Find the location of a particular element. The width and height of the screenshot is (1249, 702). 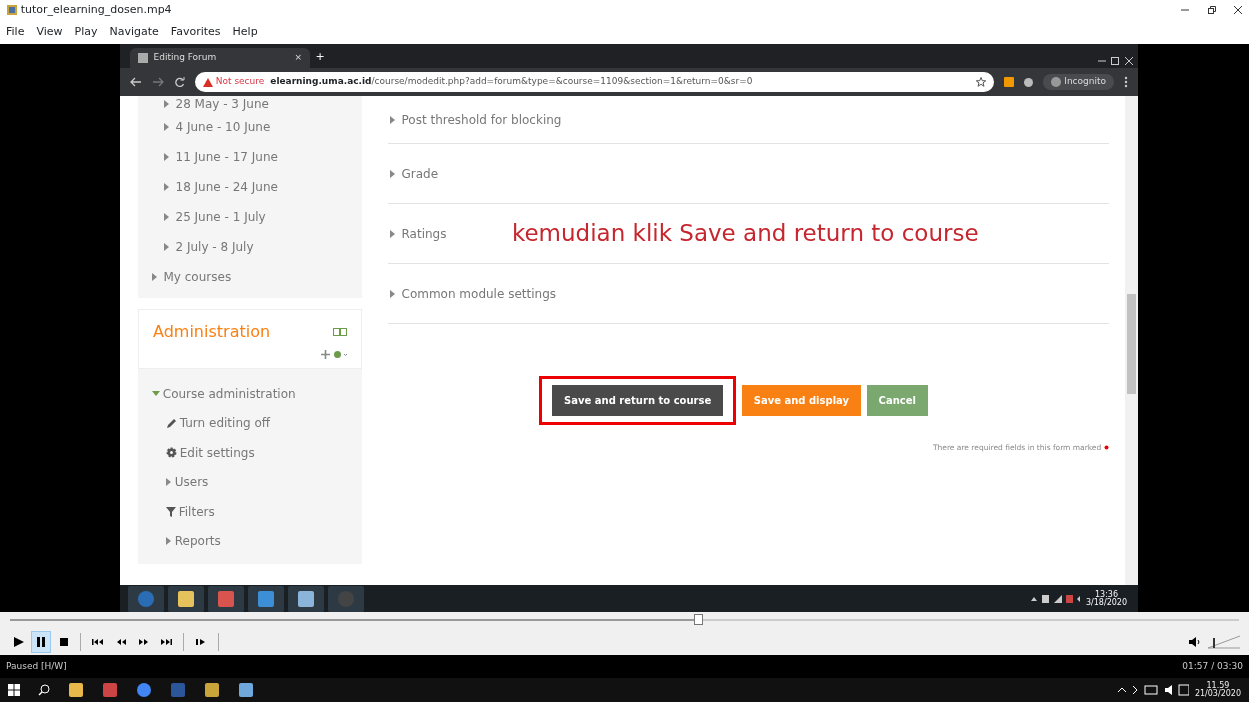

player-button is located at coordinates (40, 641).